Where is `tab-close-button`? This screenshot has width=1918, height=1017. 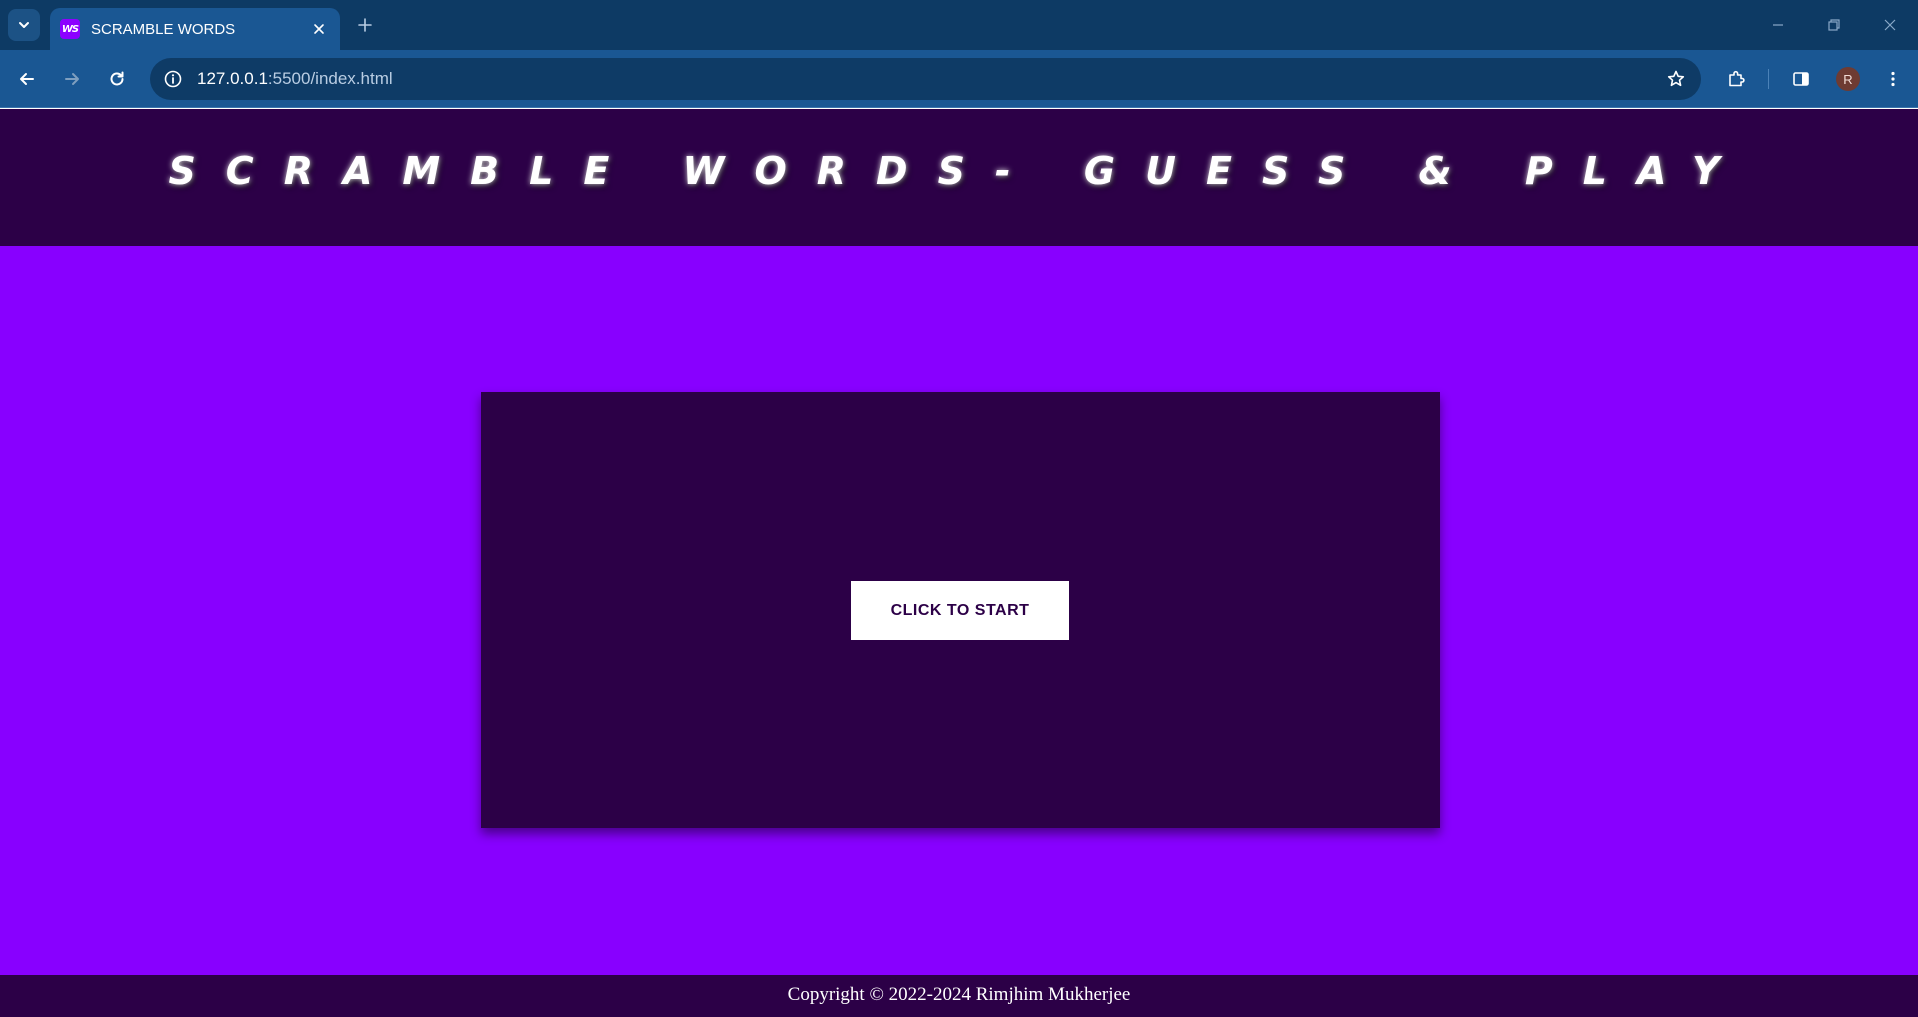 tab-close-button is located at coordinates (319, 29).